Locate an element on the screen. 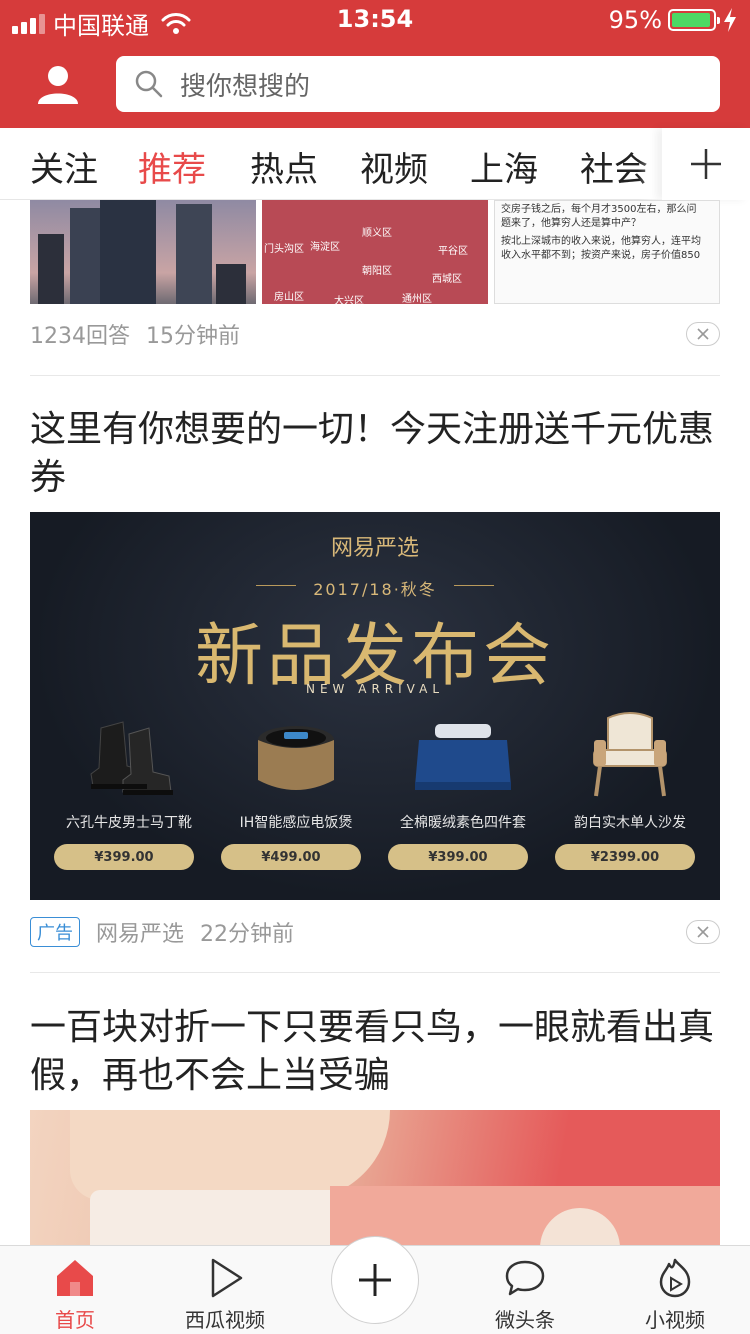  nav-short-video: 小视频 is located at coordinates (675, 1290).